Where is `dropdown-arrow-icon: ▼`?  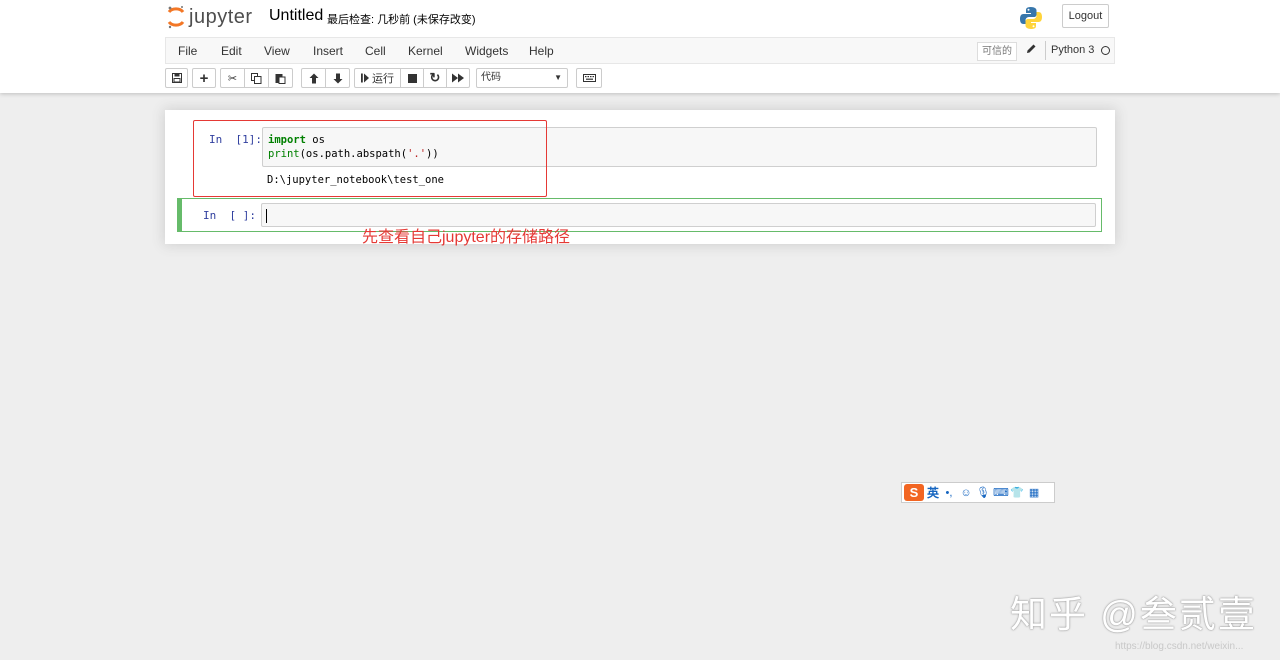 dropdown-arrow-icon: ▼ is located at coordinates (558, 77).